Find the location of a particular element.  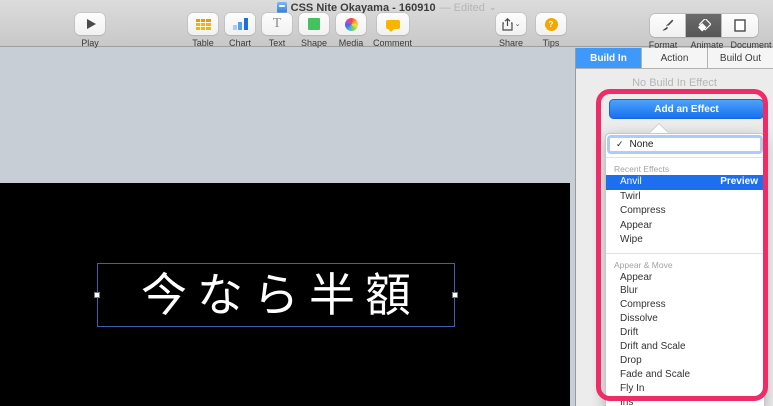

shape-label: Shape is located at coordinates (314, 43).